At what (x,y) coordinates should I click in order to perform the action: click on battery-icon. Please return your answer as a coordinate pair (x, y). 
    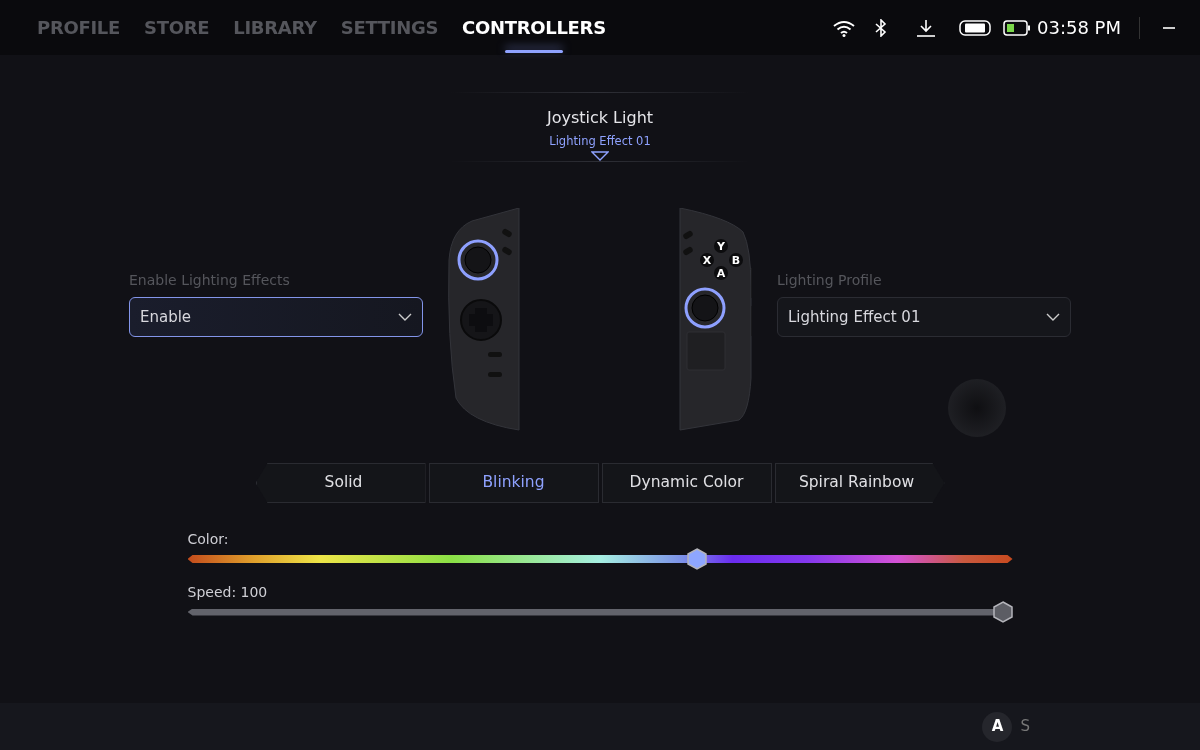
    Looking at the image, I should click on (1017, 27).